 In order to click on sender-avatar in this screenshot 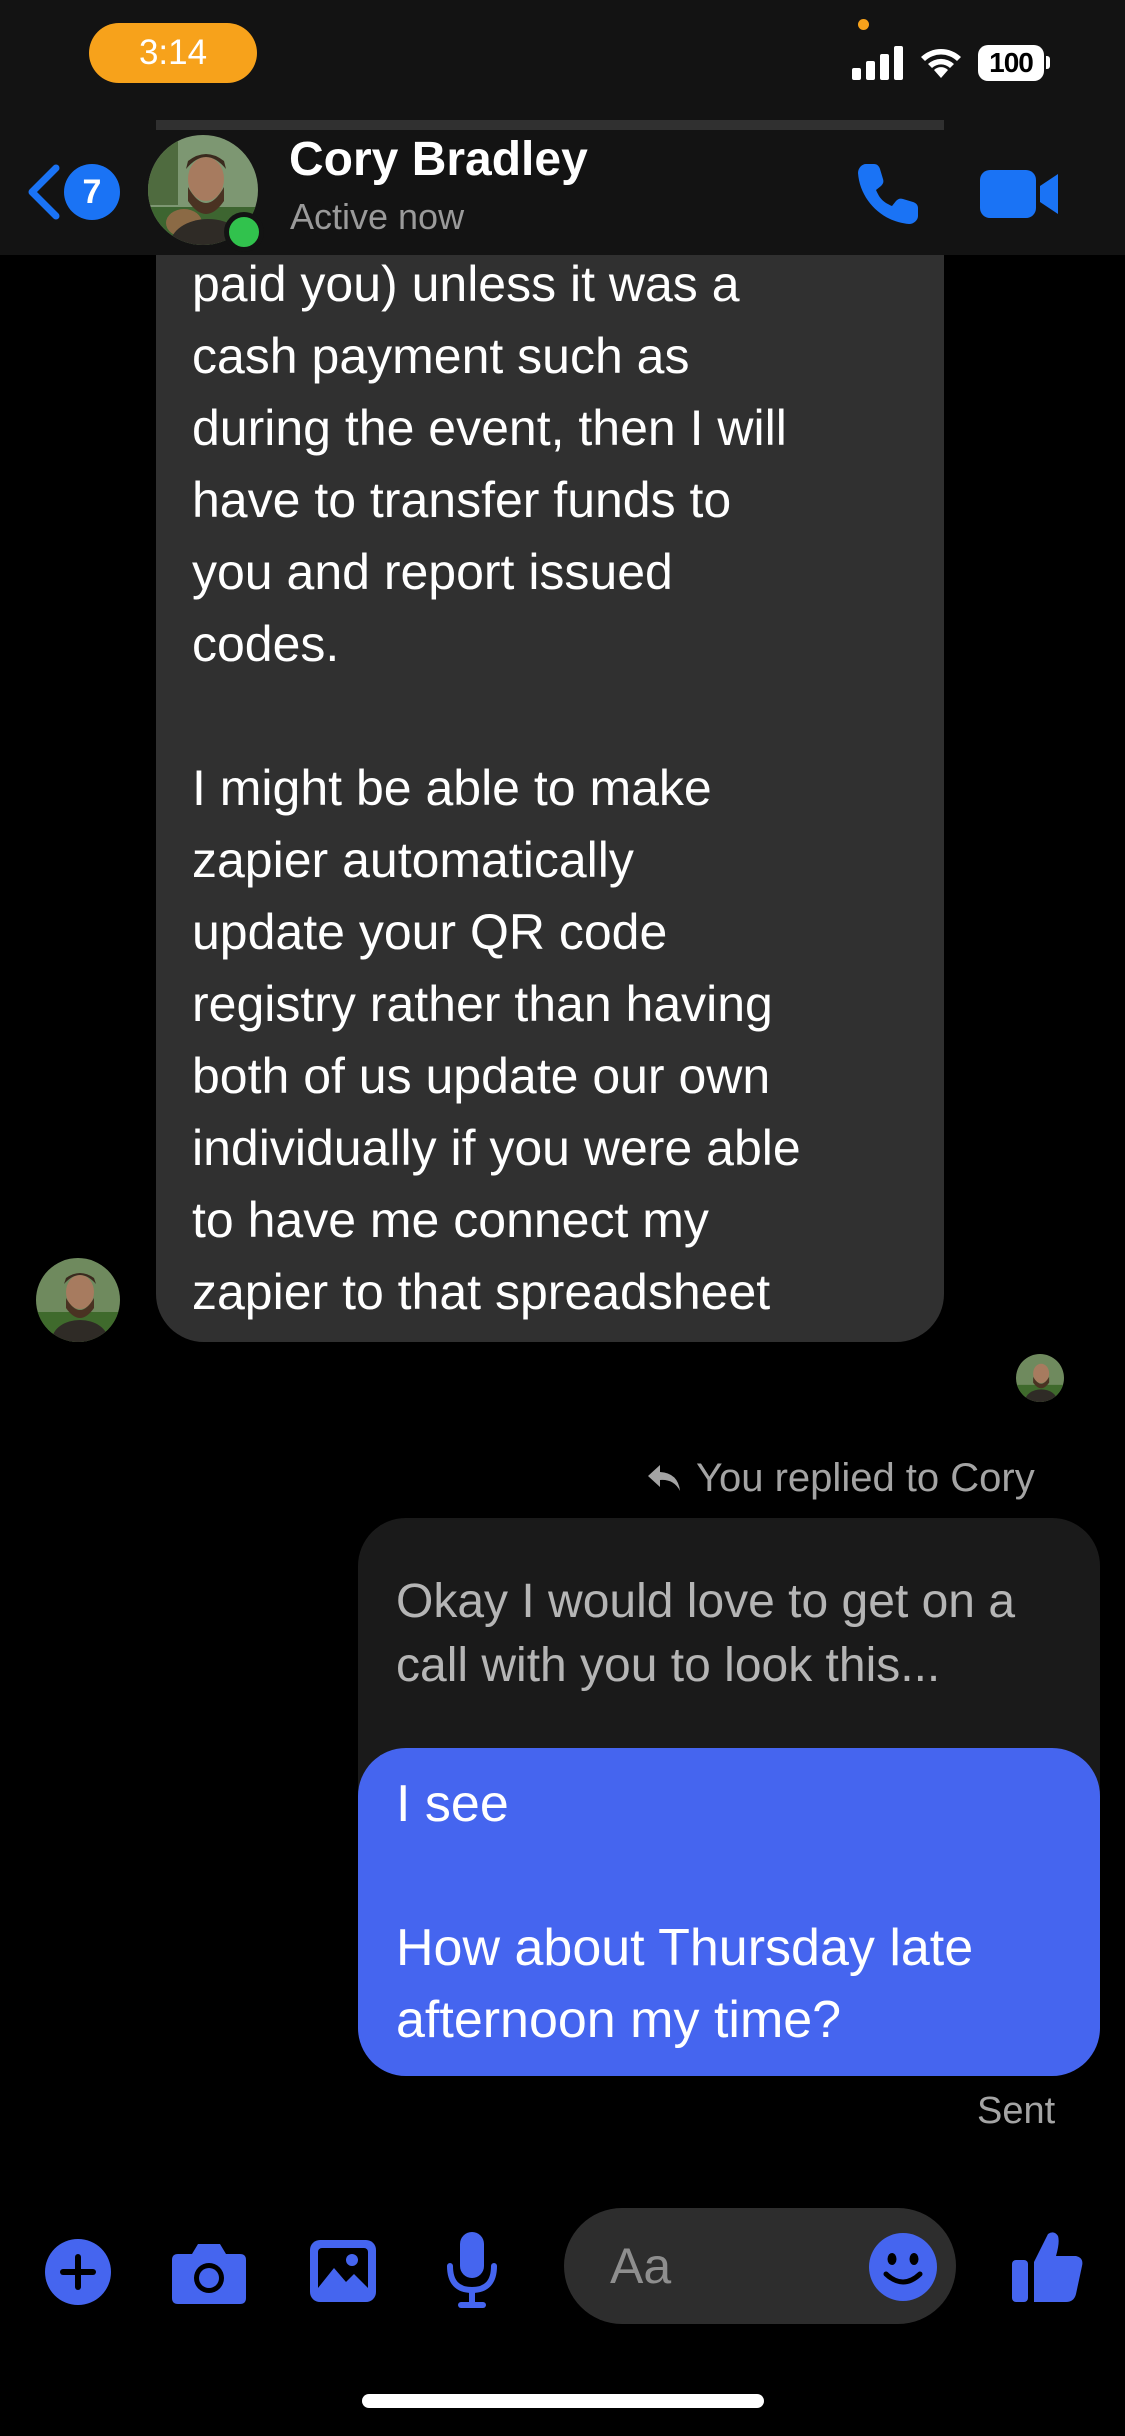, I will do `click(78, 1300)`.